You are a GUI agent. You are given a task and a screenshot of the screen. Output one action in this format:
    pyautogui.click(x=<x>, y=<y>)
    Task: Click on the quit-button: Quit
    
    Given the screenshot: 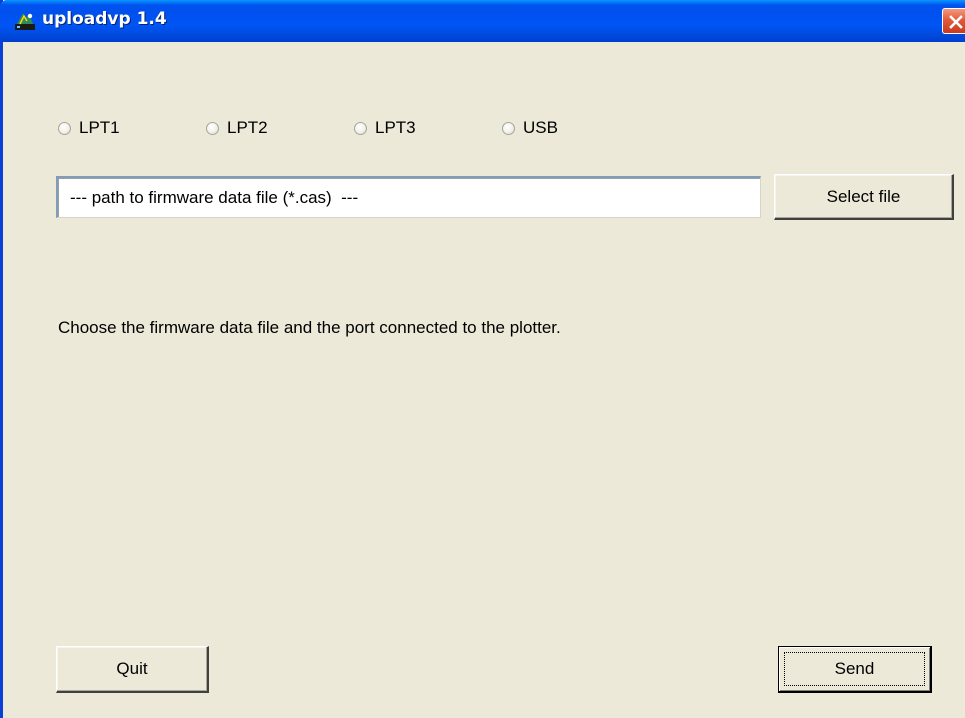 What is the action you would take?
    pyautogui.click(x=132, y=669)
    